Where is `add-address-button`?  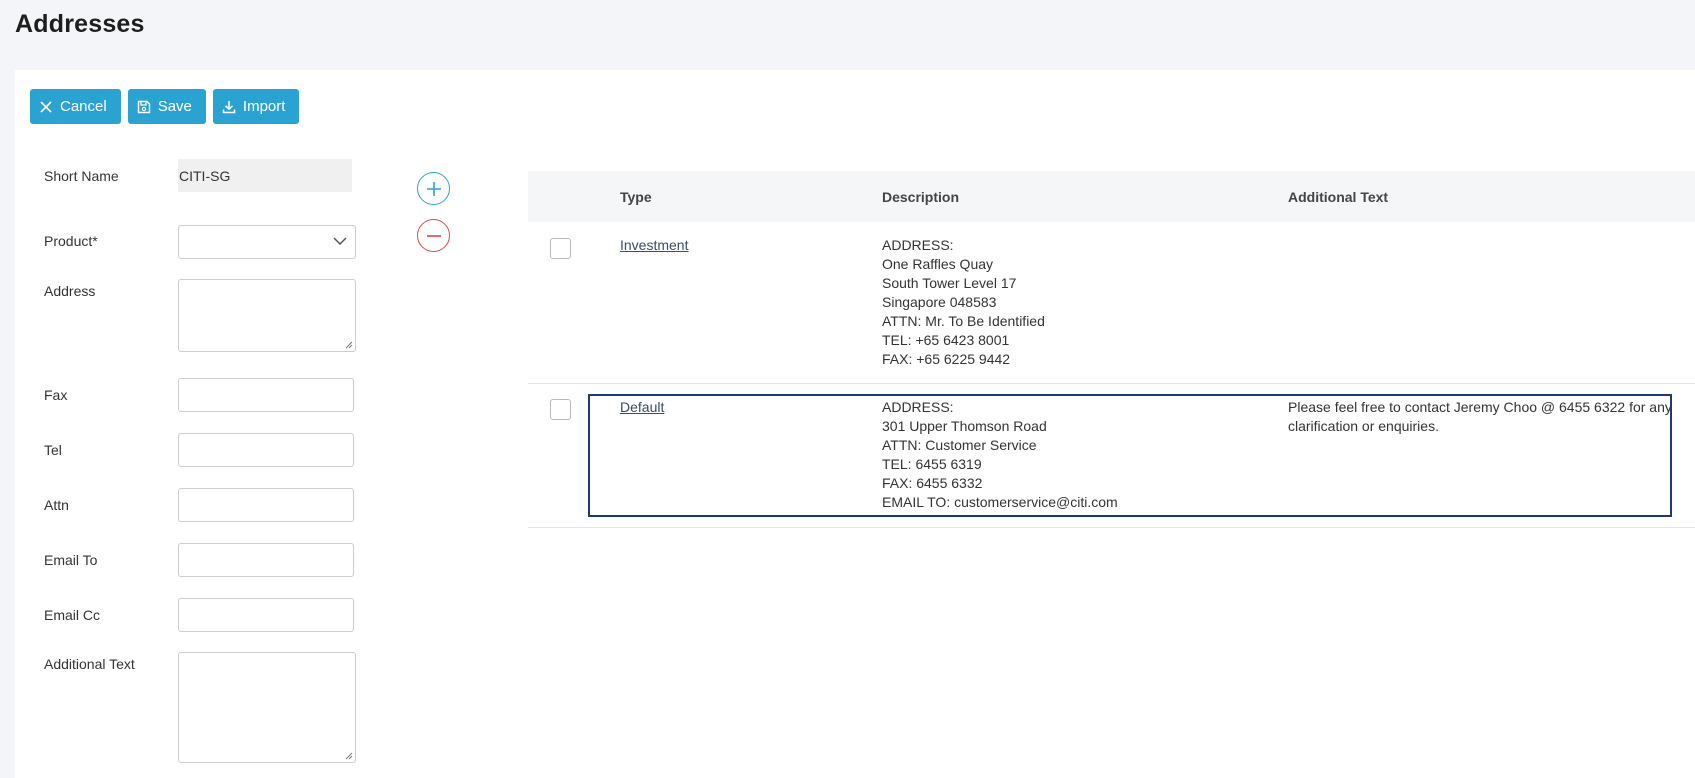
add-address-button is located at coordinates (433, 188).